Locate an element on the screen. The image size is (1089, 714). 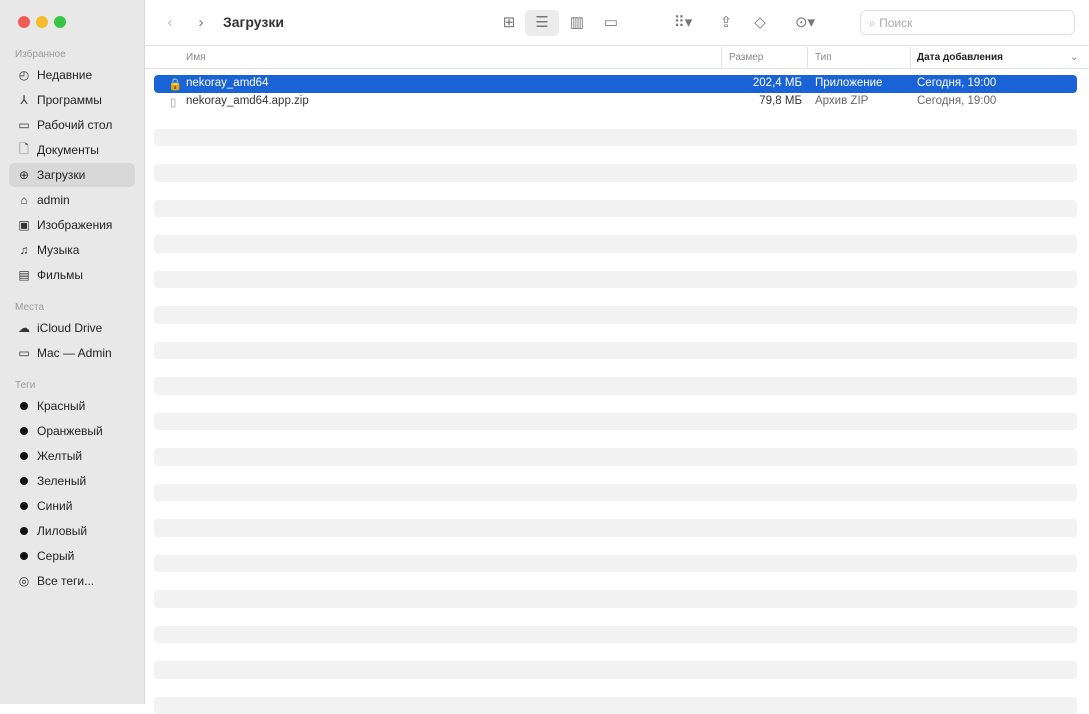
sidebar-item-icloud: ☁iCloud Drive is located at coordinates (72, 328).